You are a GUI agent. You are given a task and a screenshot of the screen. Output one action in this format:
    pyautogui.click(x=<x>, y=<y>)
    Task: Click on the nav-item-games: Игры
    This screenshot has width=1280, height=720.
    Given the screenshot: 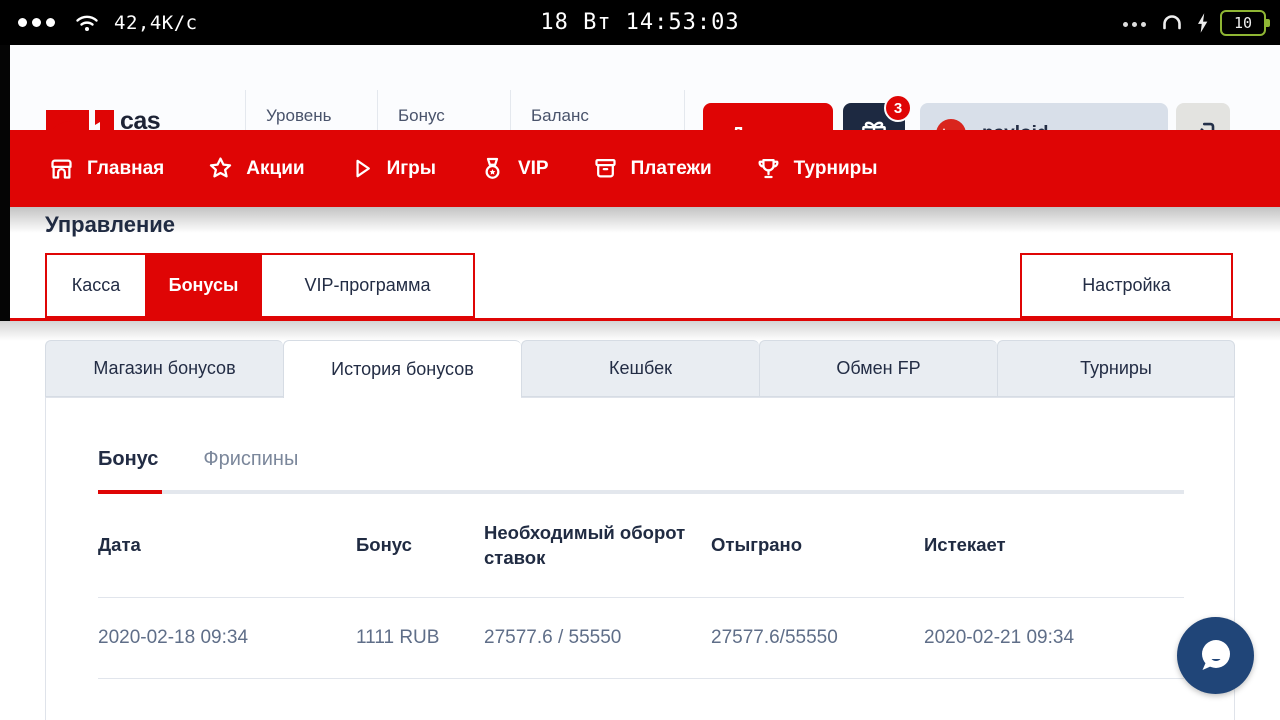 What is the action you would take?
    pyautogui.click(x=392, y=168)
    